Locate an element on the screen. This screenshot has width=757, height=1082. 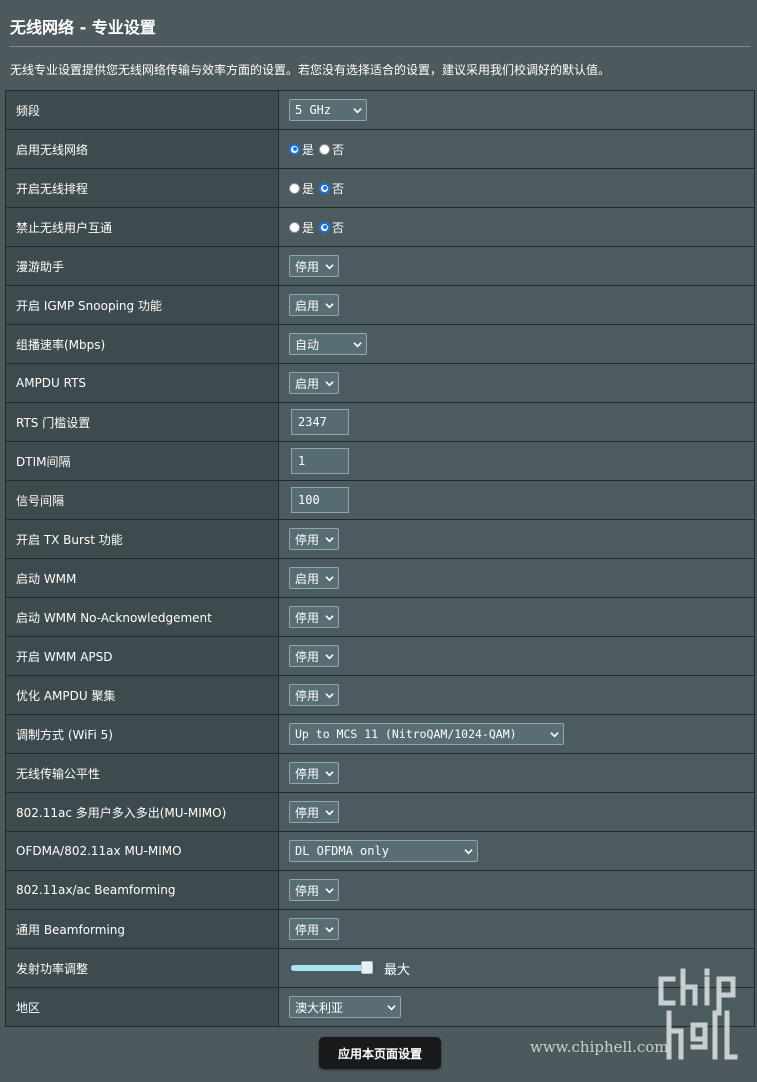
region-label: 地区 is located at coordinates (142, 1007).